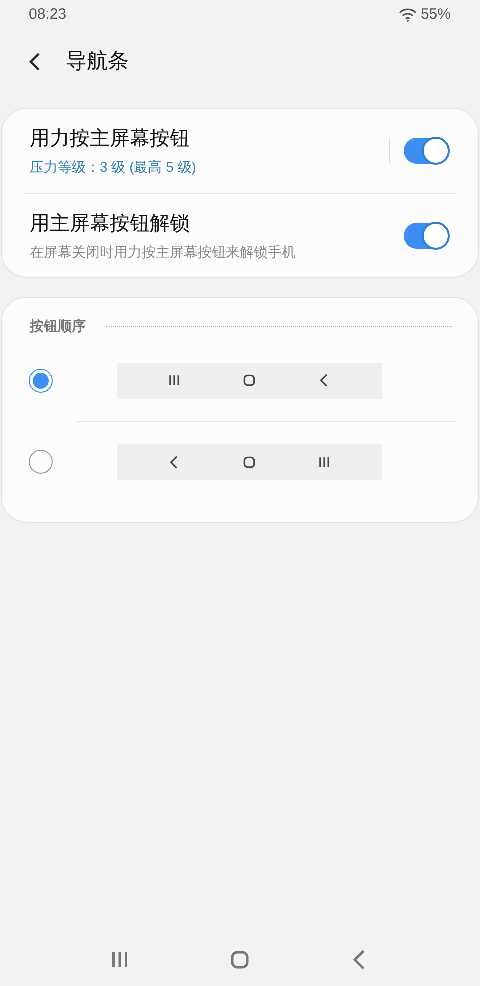 This screenshot has width=480, height=986. I want to click on wifi-icon, so click(407, 15).